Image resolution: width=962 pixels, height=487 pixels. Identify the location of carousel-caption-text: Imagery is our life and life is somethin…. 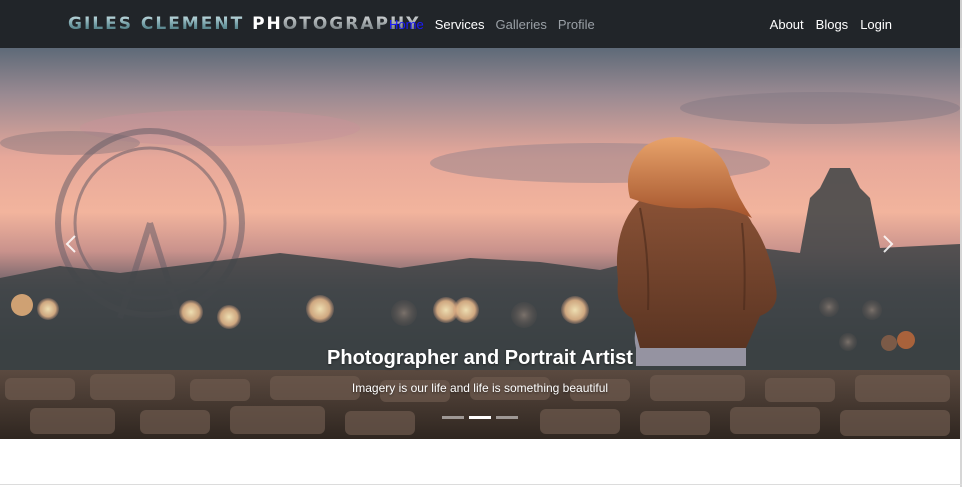
(480, 388).